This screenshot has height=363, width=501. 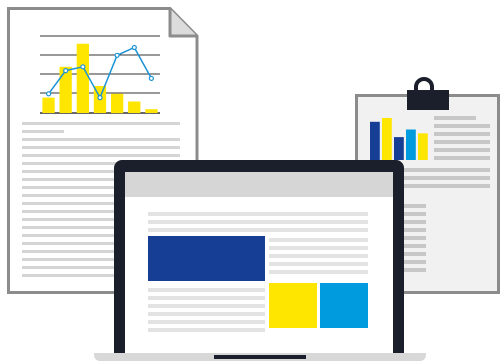 I want to click on laptop-notch, so click(x=260, y=357).